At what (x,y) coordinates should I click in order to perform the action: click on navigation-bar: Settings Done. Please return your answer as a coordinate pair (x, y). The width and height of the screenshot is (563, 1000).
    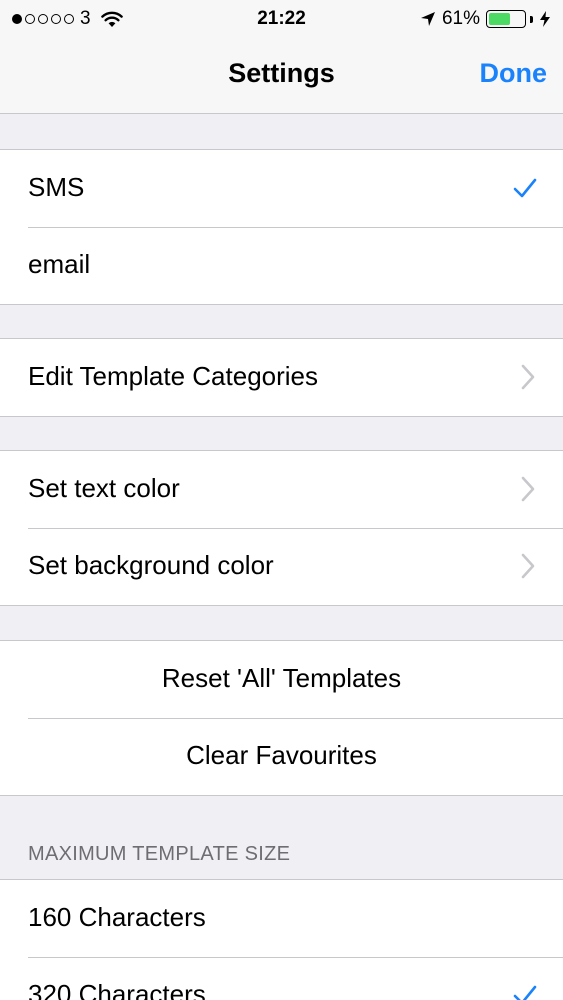
    Looking at the image, I should click on (281, 76).